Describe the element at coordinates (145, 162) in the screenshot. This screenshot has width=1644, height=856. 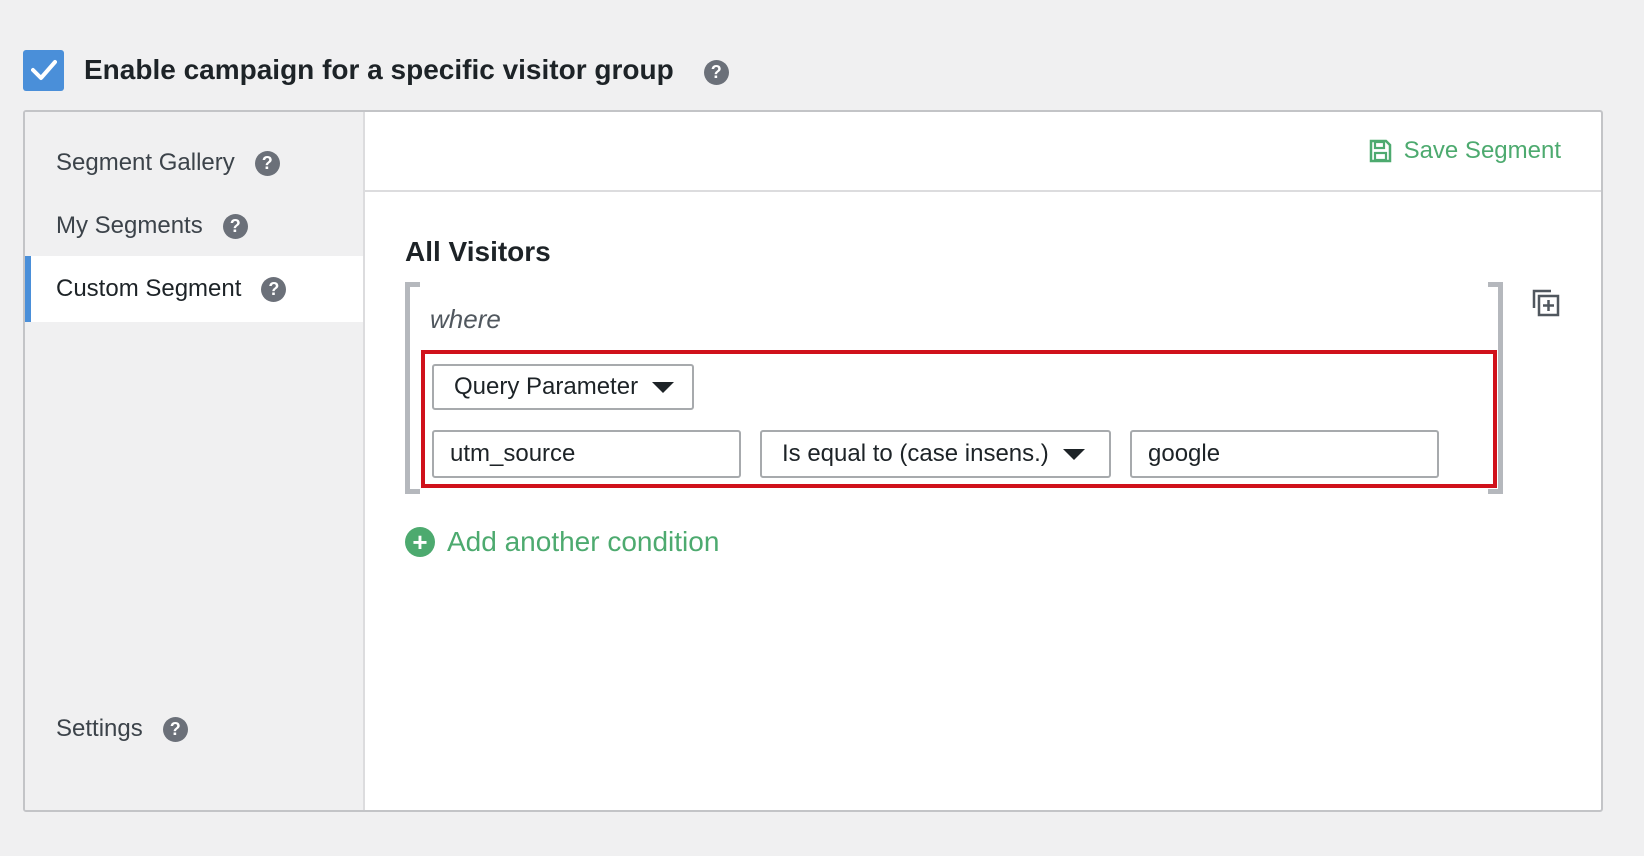
I see `sidebar-item-label: Segment Gallery` at that location.